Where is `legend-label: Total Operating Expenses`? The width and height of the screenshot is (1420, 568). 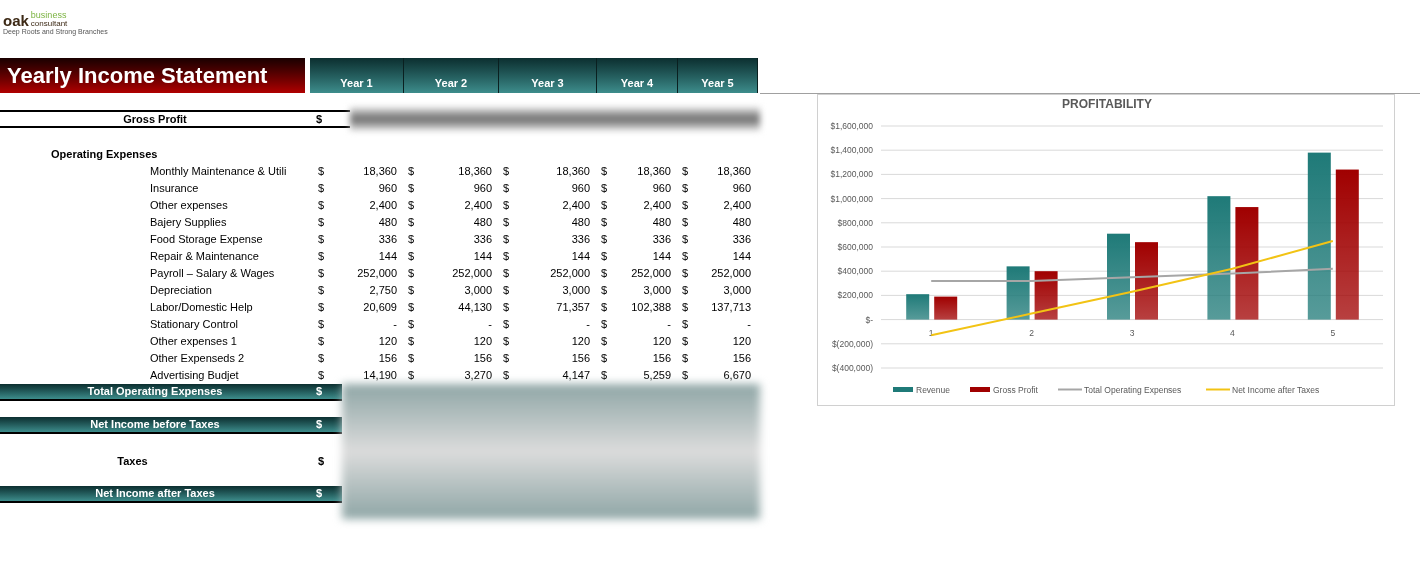
legend-label: Total Operating Expenses is located at coordinates (1133, 390).